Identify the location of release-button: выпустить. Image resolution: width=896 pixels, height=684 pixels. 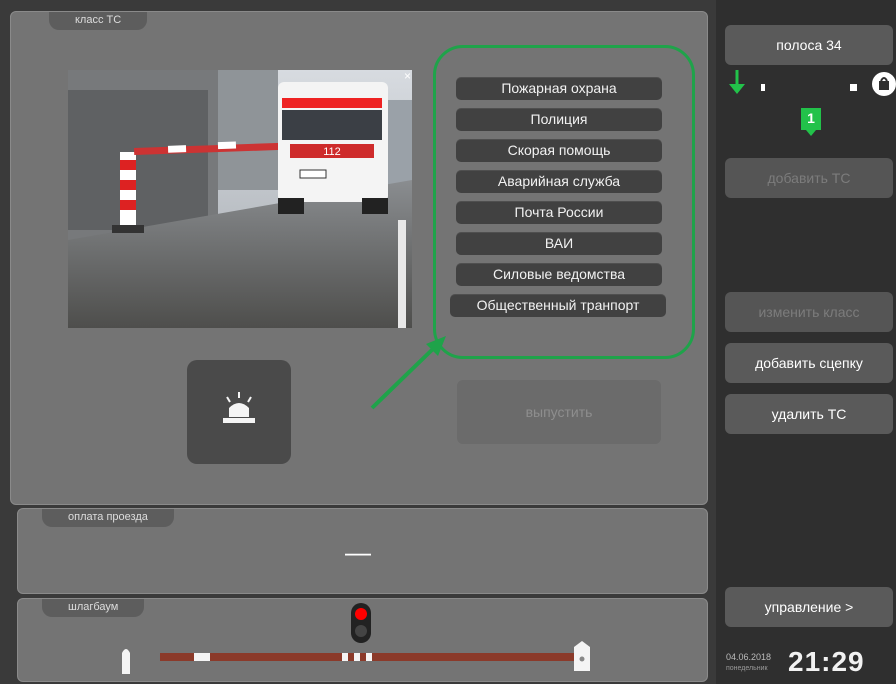
(559, 412).